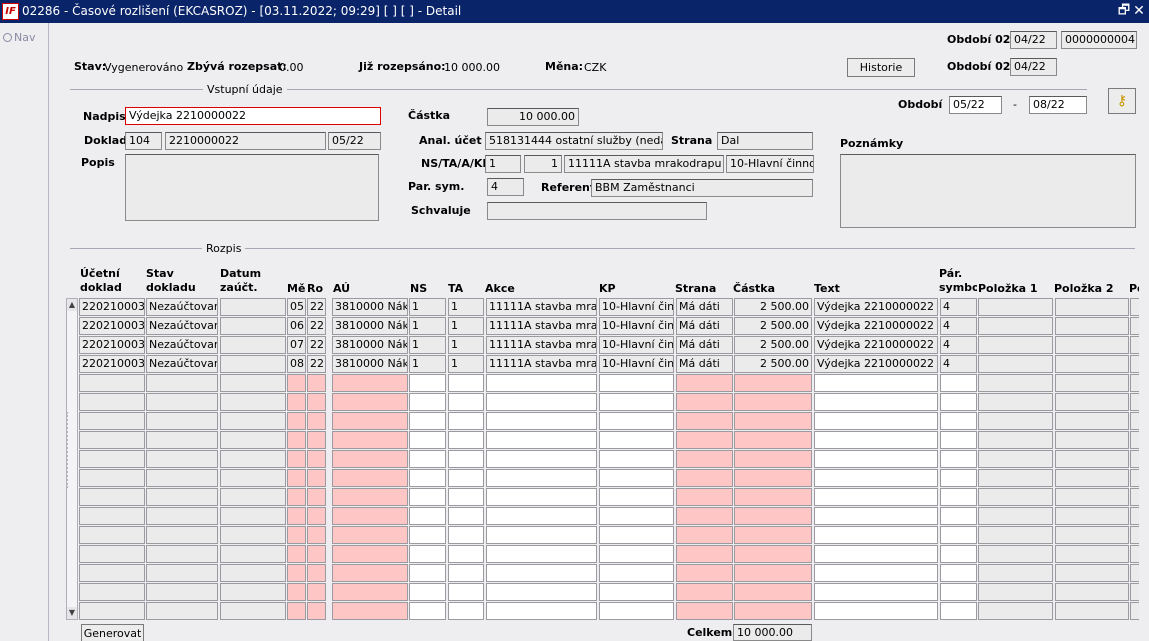 This screenshot has height=641, width=1149. I want to click on cell-stav: Nezaúčtovaný, so click(182, 345).